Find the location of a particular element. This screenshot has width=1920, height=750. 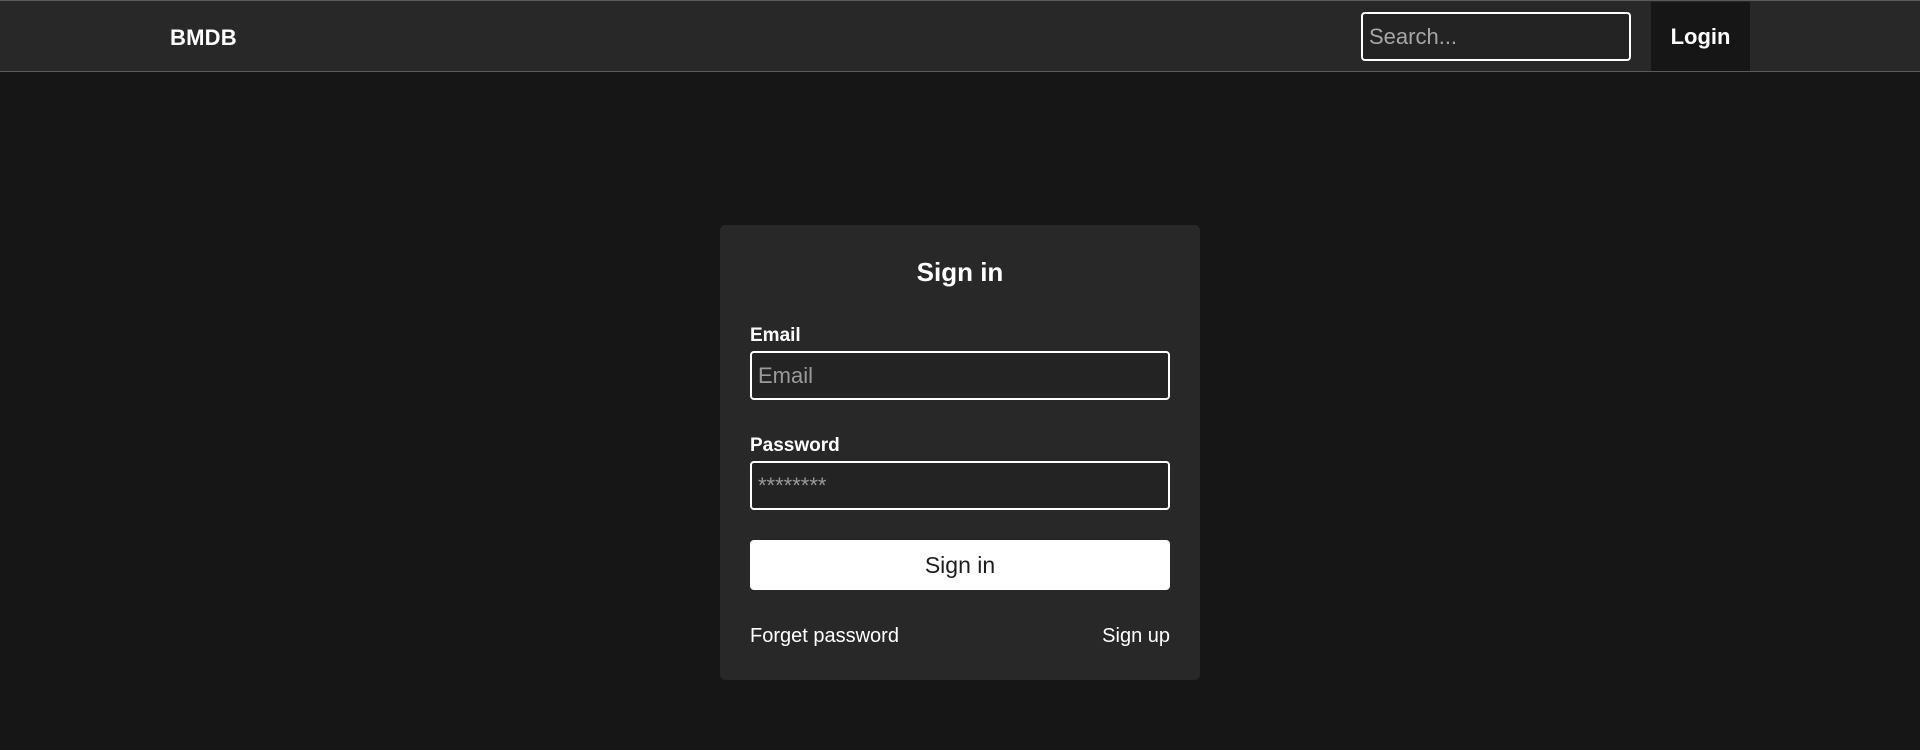

forget-password-link: Forget password is located at coordinates (824, 636).